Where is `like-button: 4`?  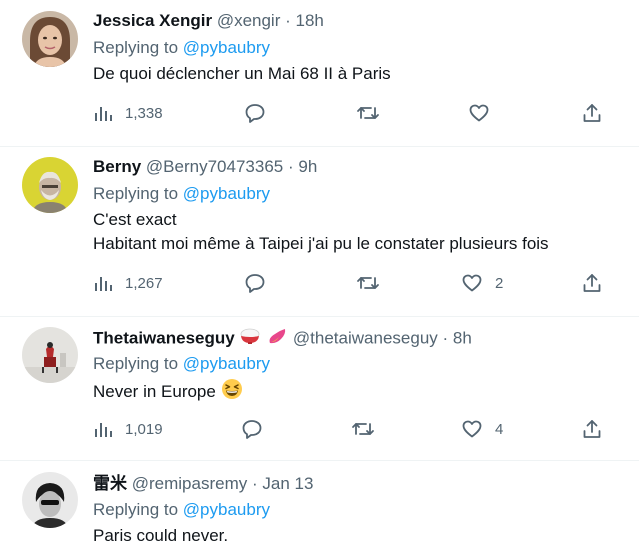
like-button: 4 is located at coordinates (482, 429).